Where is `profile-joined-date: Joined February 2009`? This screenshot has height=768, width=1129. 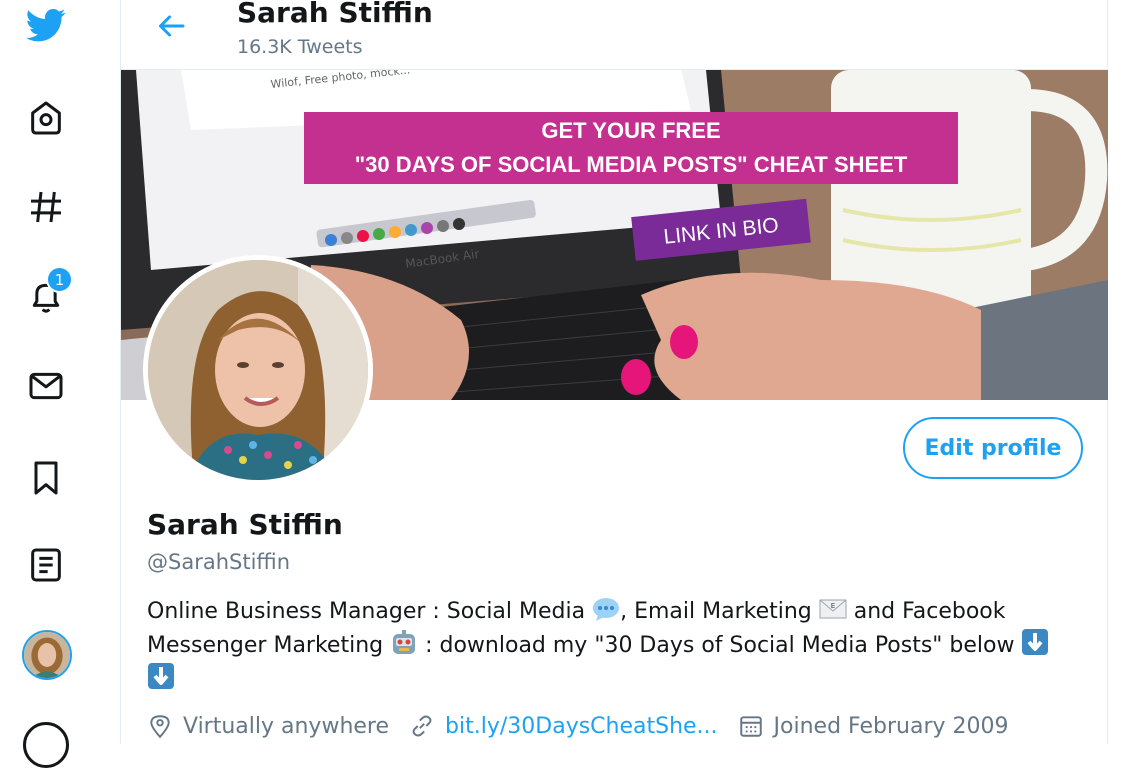 profile-joined-date: Joined February 2009 is located at coordinates (891, 726).